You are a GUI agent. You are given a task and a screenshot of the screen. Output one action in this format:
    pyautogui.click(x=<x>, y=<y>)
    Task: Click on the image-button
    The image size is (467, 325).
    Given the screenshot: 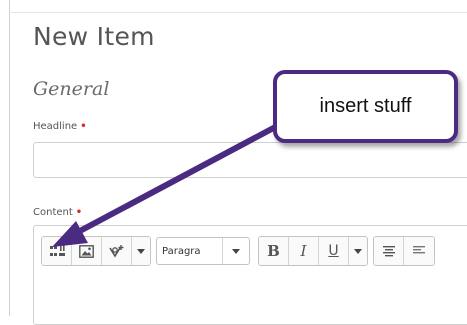 What is the action you would take?
    pyautogui.click(x=87, y=251)
    